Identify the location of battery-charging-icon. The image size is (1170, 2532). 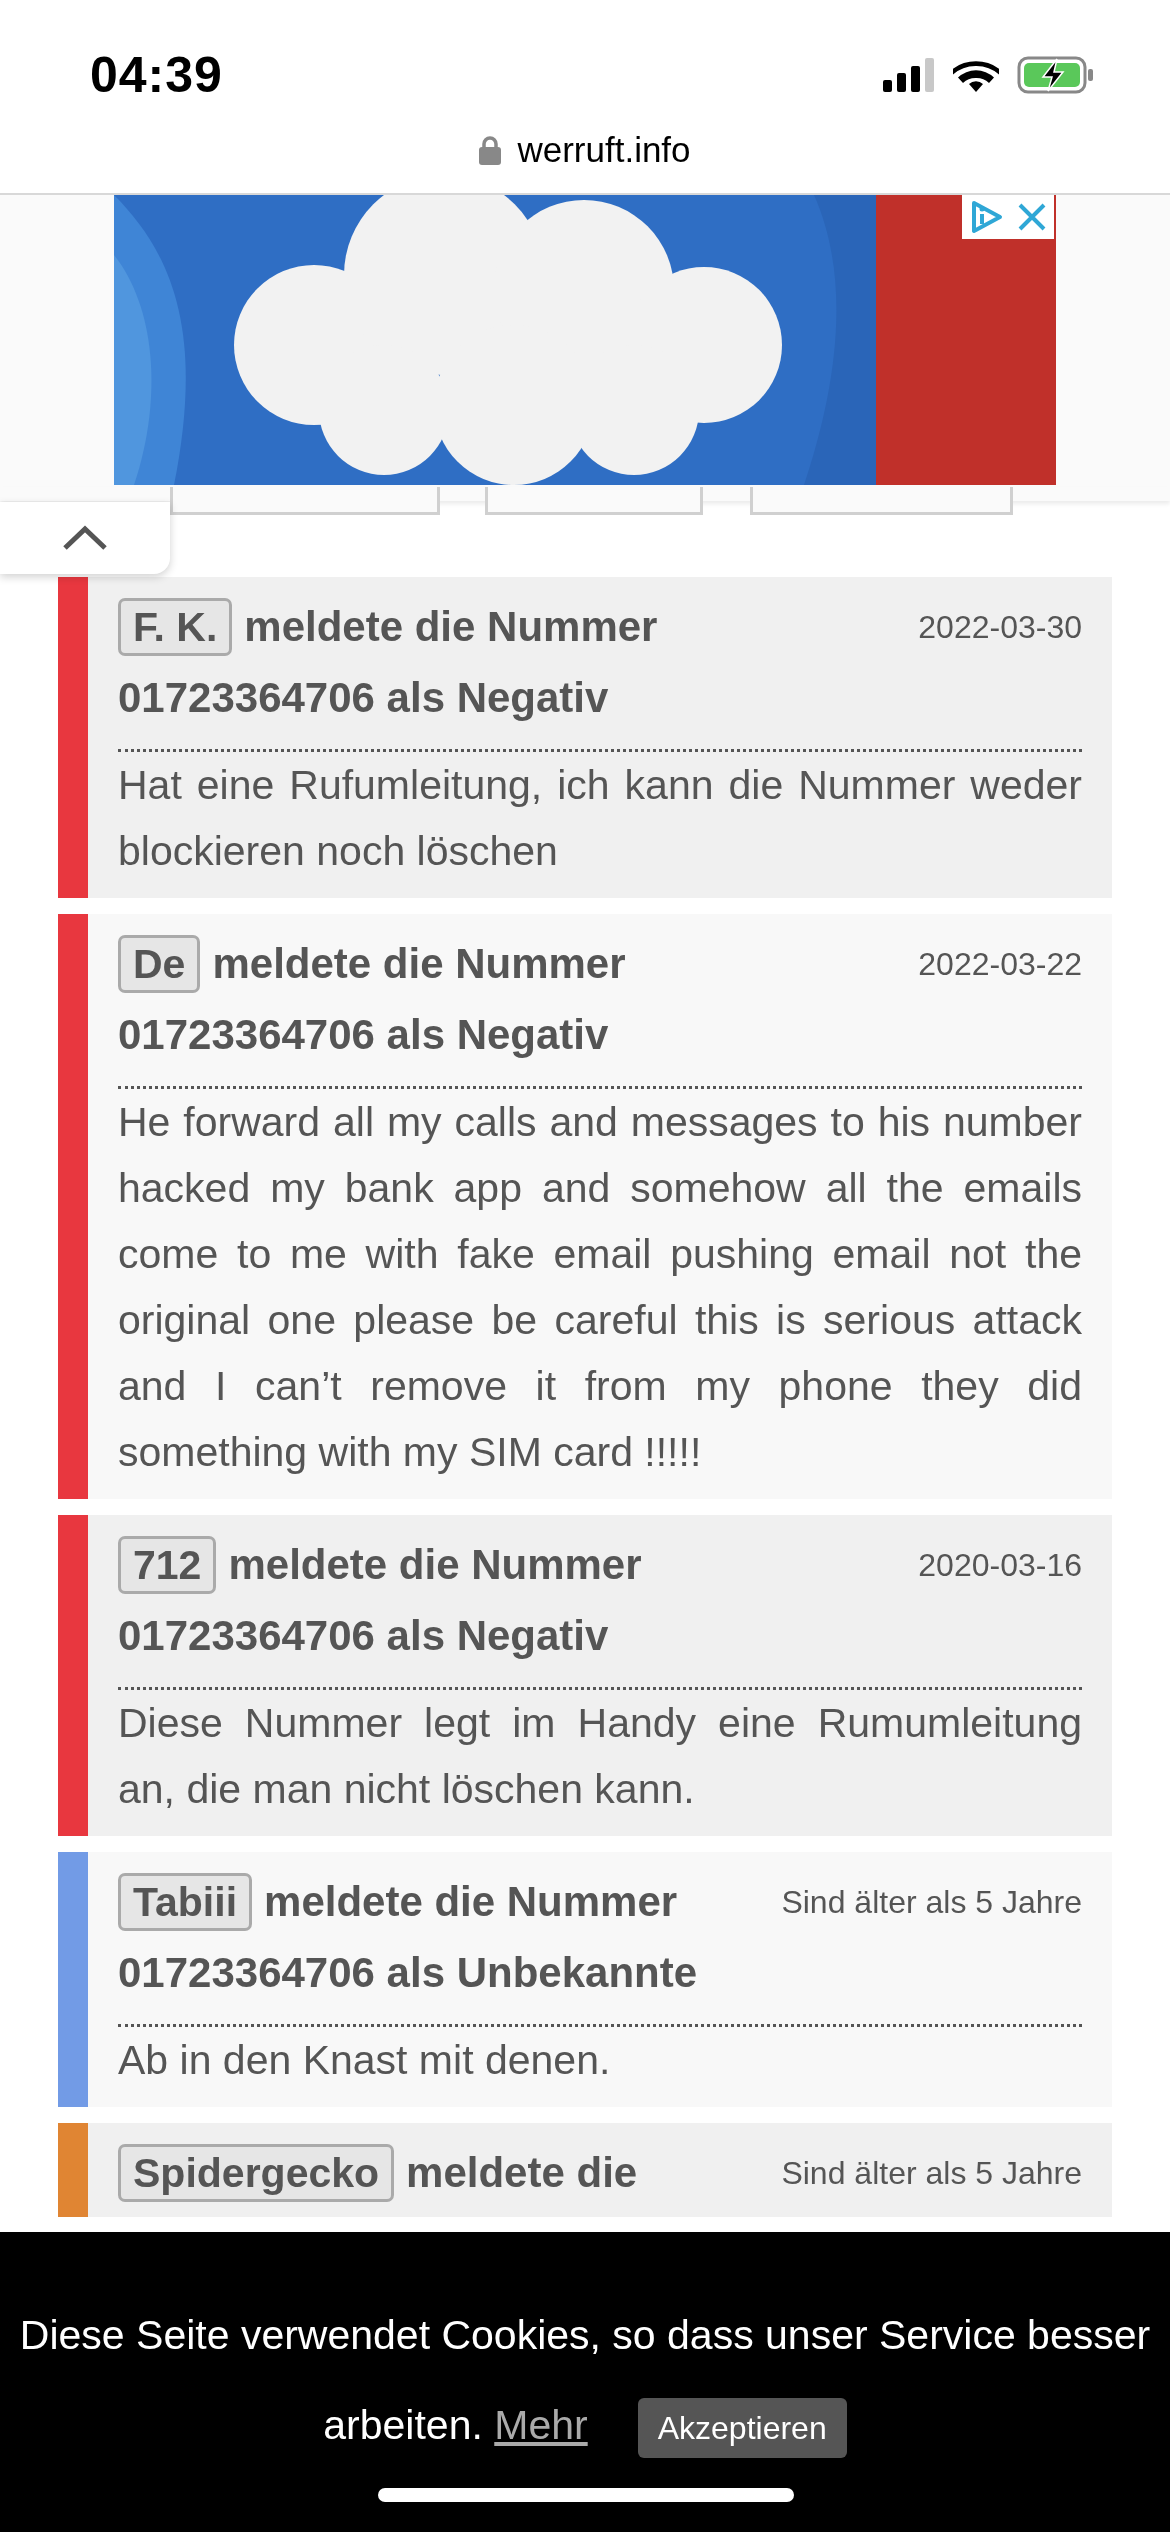
(1056, 75).